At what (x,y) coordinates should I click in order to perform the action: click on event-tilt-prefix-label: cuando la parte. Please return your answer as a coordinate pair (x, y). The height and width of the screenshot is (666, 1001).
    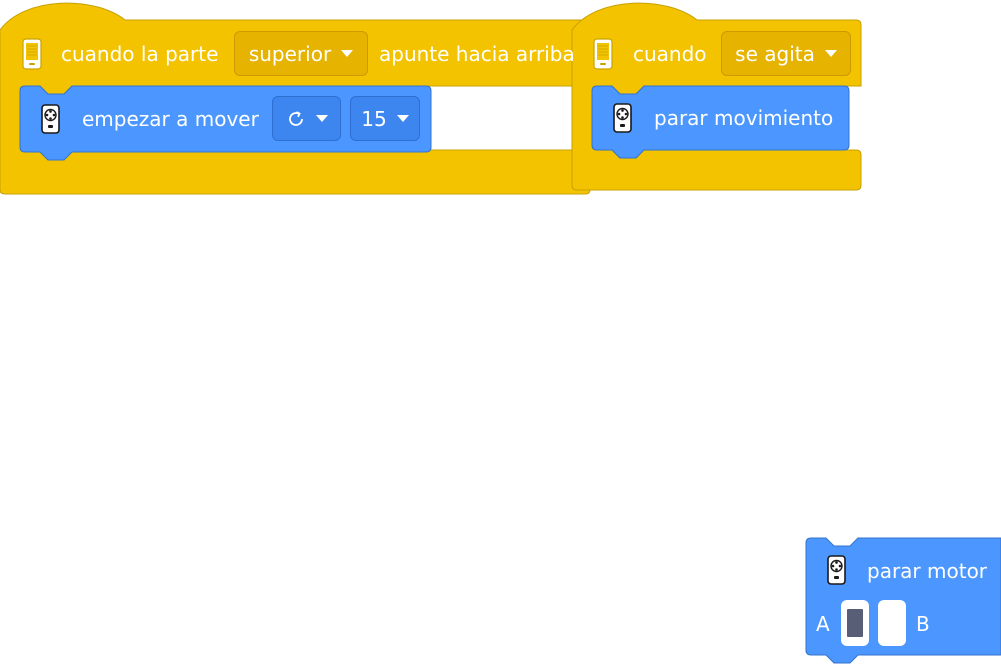
    Looking at the image, I should click on (140, 54).